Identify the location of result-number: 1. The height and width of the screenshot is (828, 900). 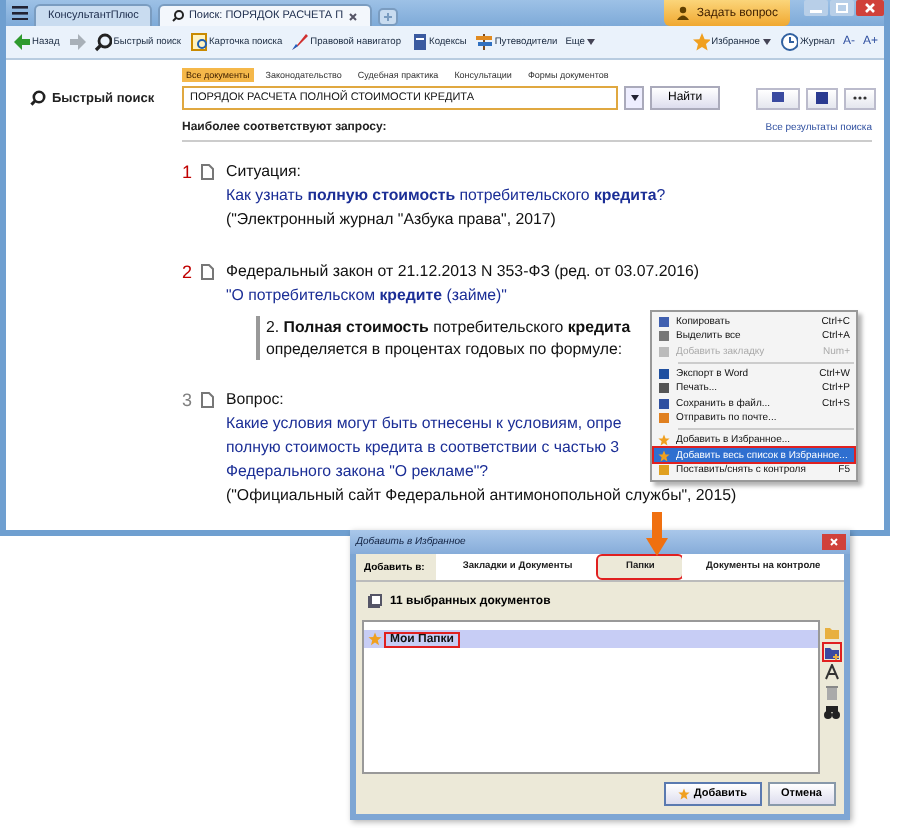
(188, 172).